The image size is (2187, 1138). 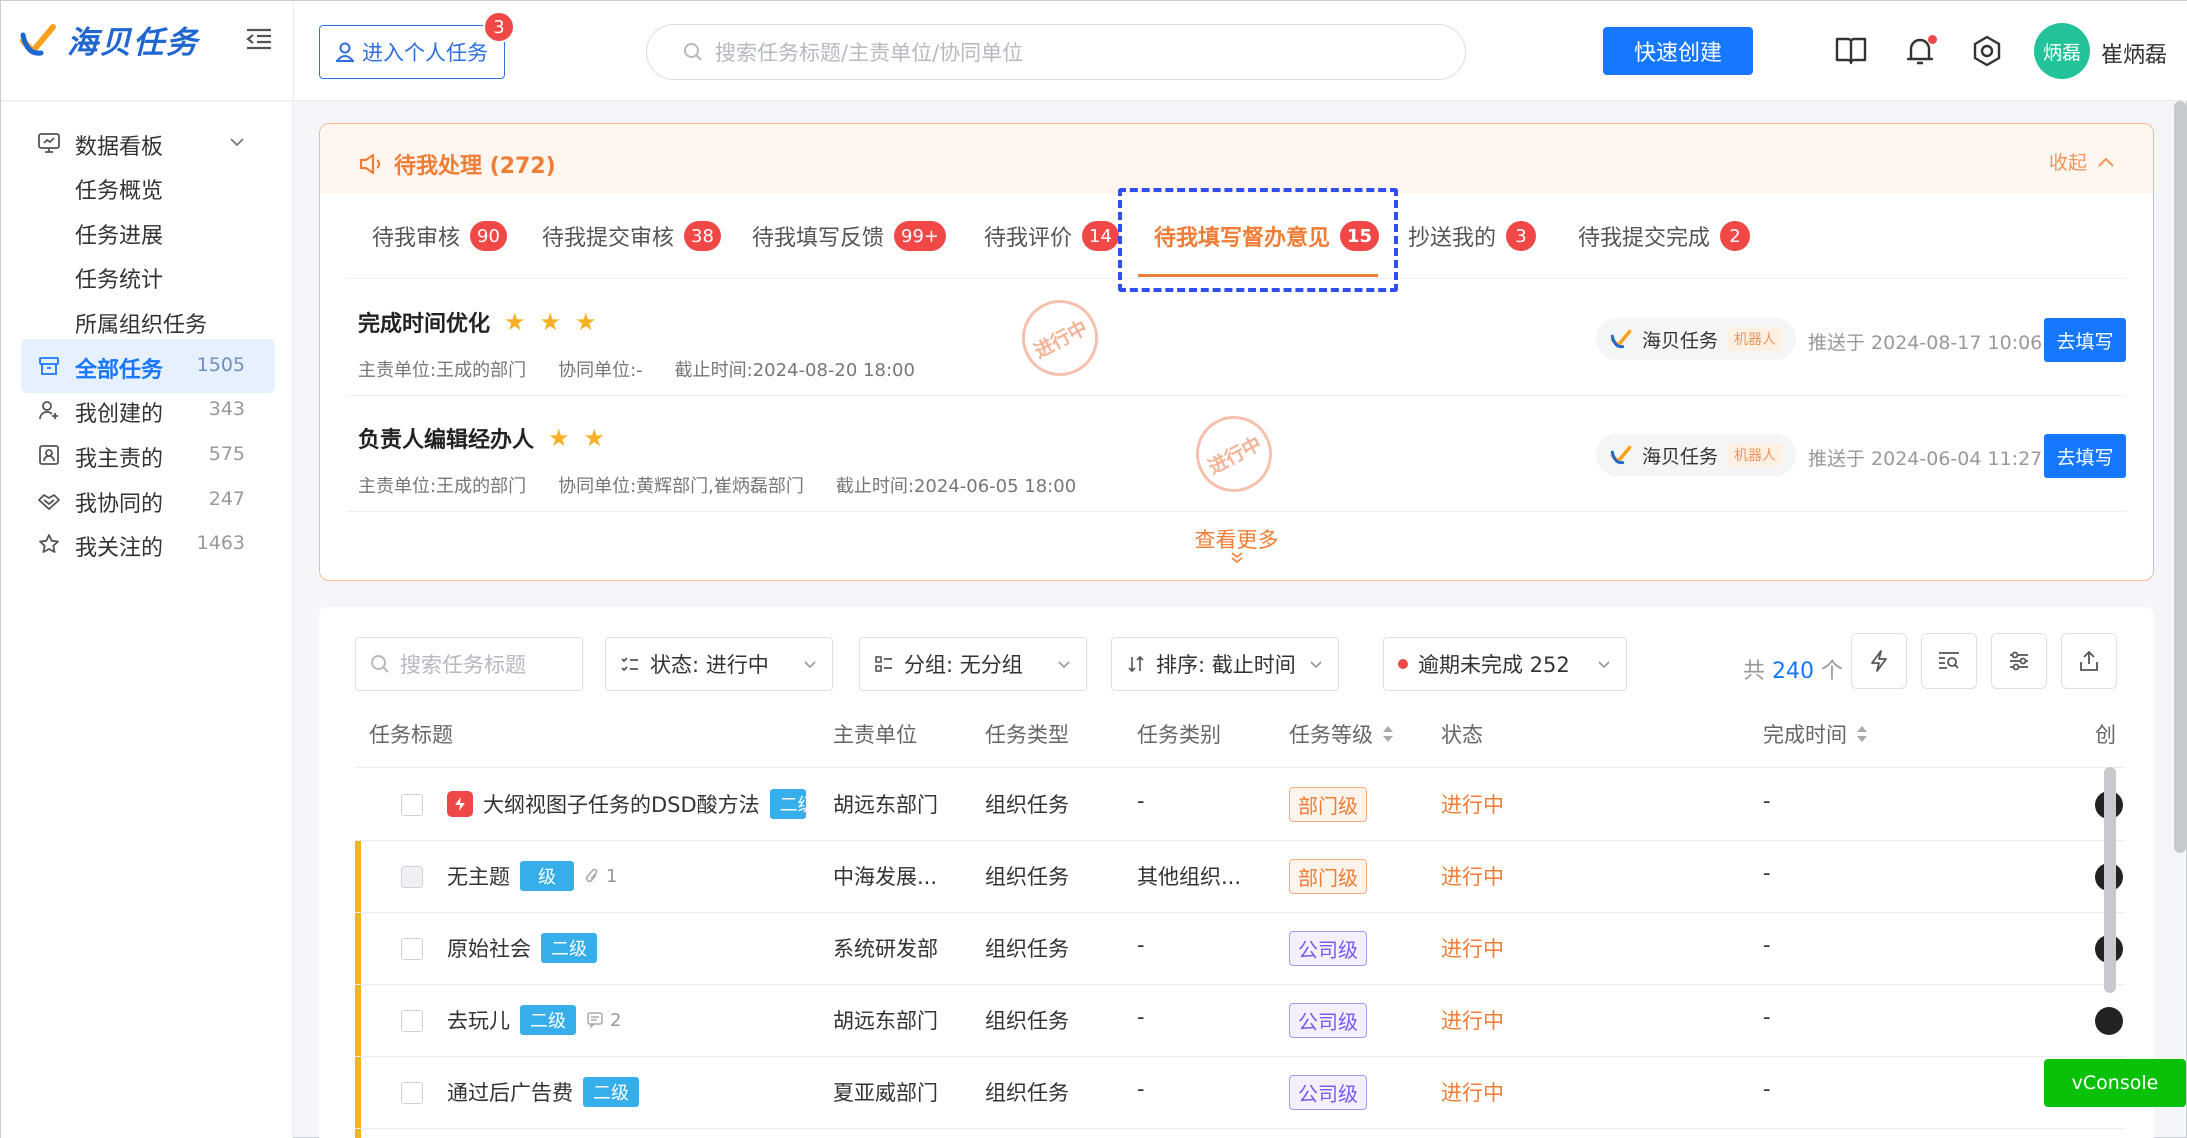 I want to click on tab-submit-review: 待我提交审核 38, so click(x=631, y=236).